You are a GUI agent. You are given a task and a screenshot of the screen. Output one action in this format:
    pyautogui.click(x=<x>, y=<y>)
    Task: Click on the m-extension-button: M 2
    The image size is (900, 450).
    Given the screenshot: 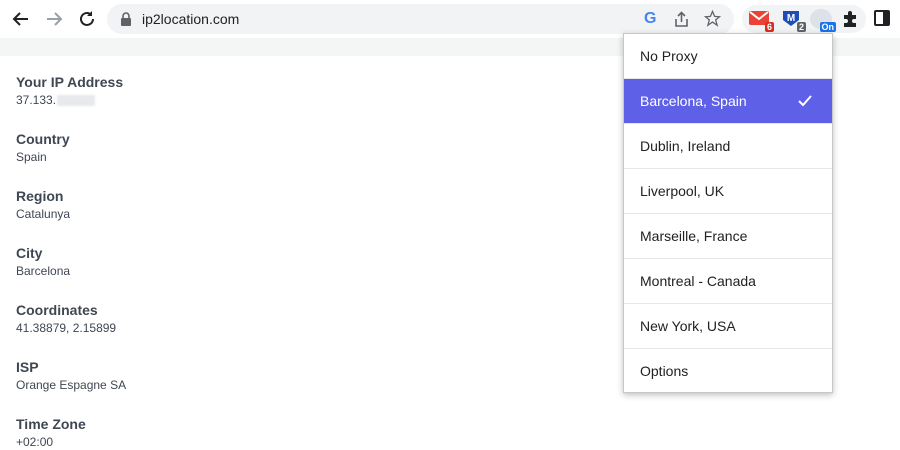 What is the action you would take?
    pyautogui.click(x=793, y=20)
    